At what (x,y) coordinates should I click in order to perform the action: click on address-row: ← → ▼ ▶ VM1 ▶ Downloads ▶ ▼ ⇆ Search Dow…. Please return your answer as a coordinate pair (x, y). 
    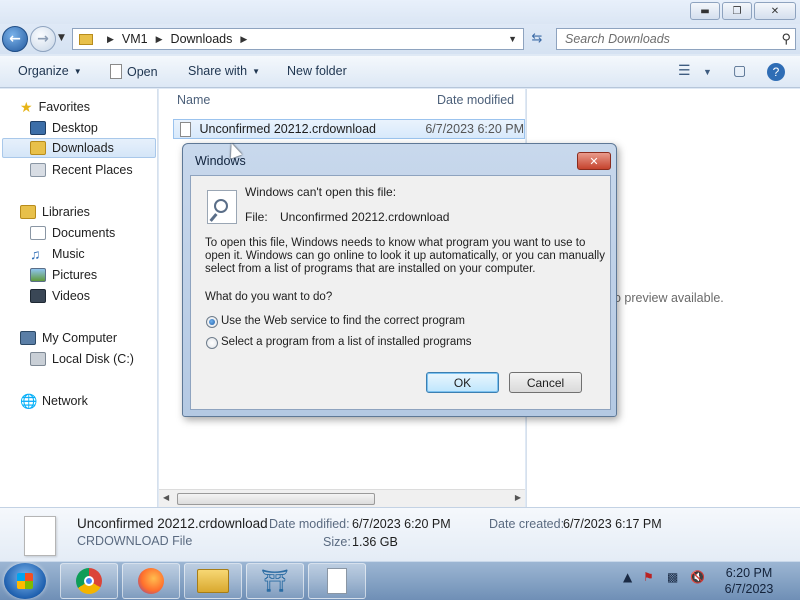
    Looking at the image, I should click on (400, 39).